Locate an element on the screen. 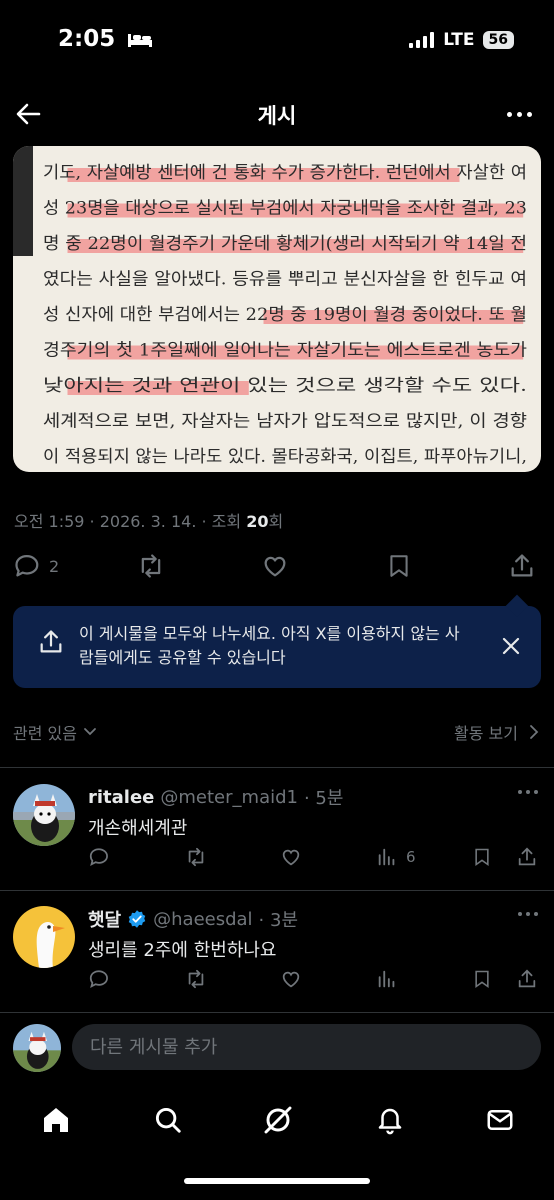  post-timestamp: 오전 1:59 · 2026. 3. 14. · 조회 is located at coordinates (130, 521).